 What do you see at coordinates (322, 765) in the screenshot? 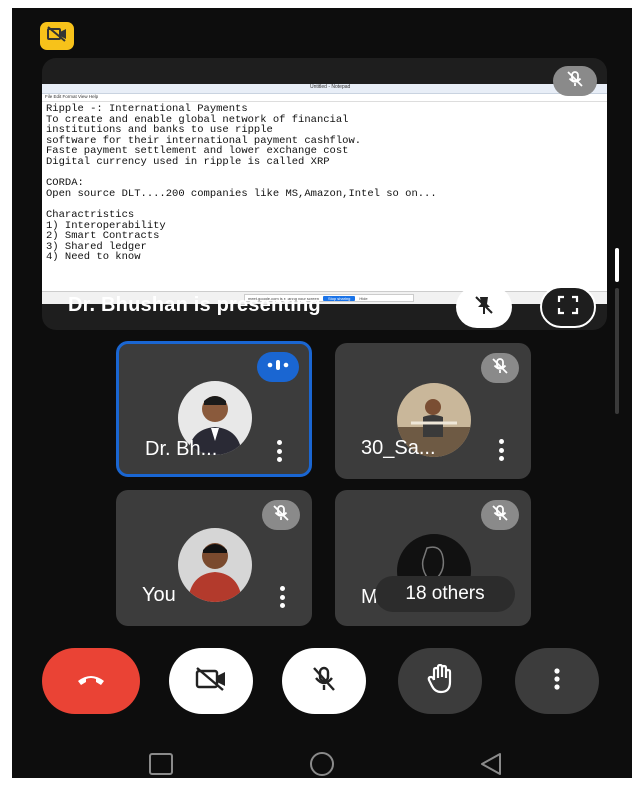
I see `home-button` at bounding box center [322, 765].